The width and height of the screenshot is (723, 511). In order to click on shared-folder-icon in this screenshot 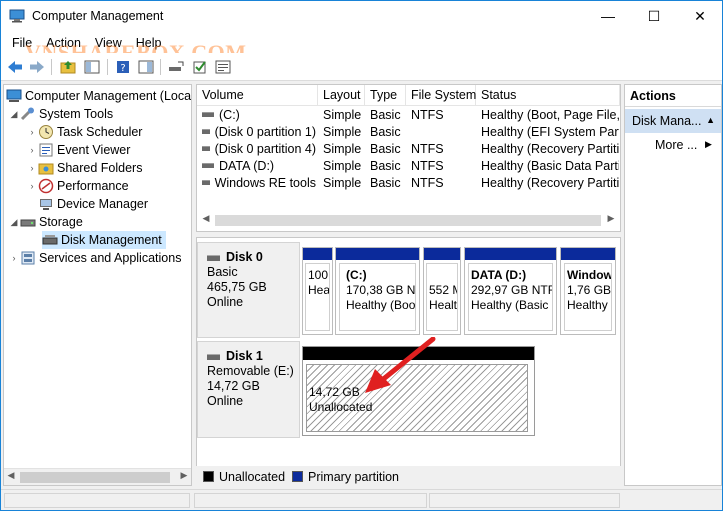, I will do `click(46, 168)`.